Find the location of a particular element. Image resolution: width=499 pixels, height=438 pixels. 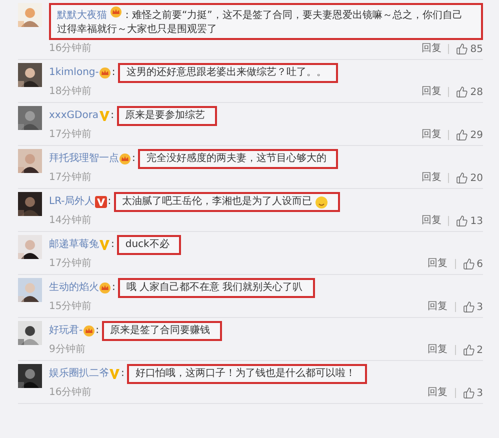

timestamp: 18分钟前 is located at coordinates (70, 91).